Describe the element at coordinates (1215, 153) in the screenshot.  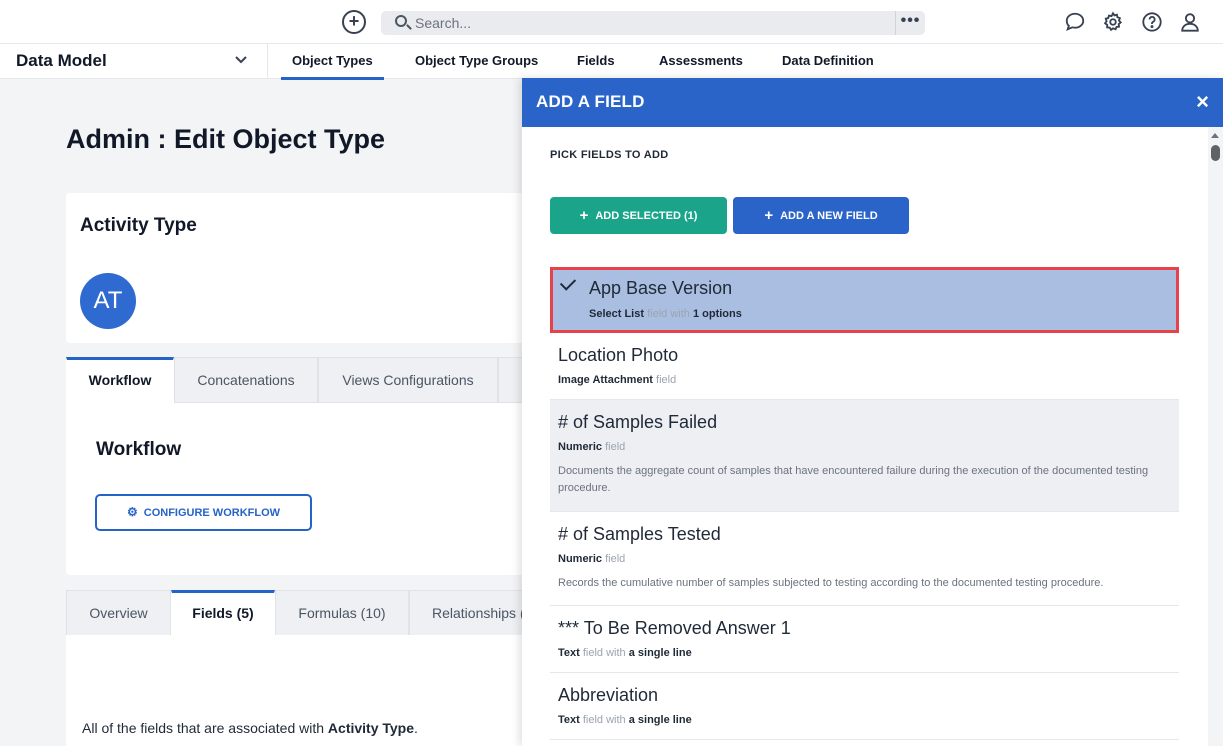
I see `scrollbar-thumb` at that location.